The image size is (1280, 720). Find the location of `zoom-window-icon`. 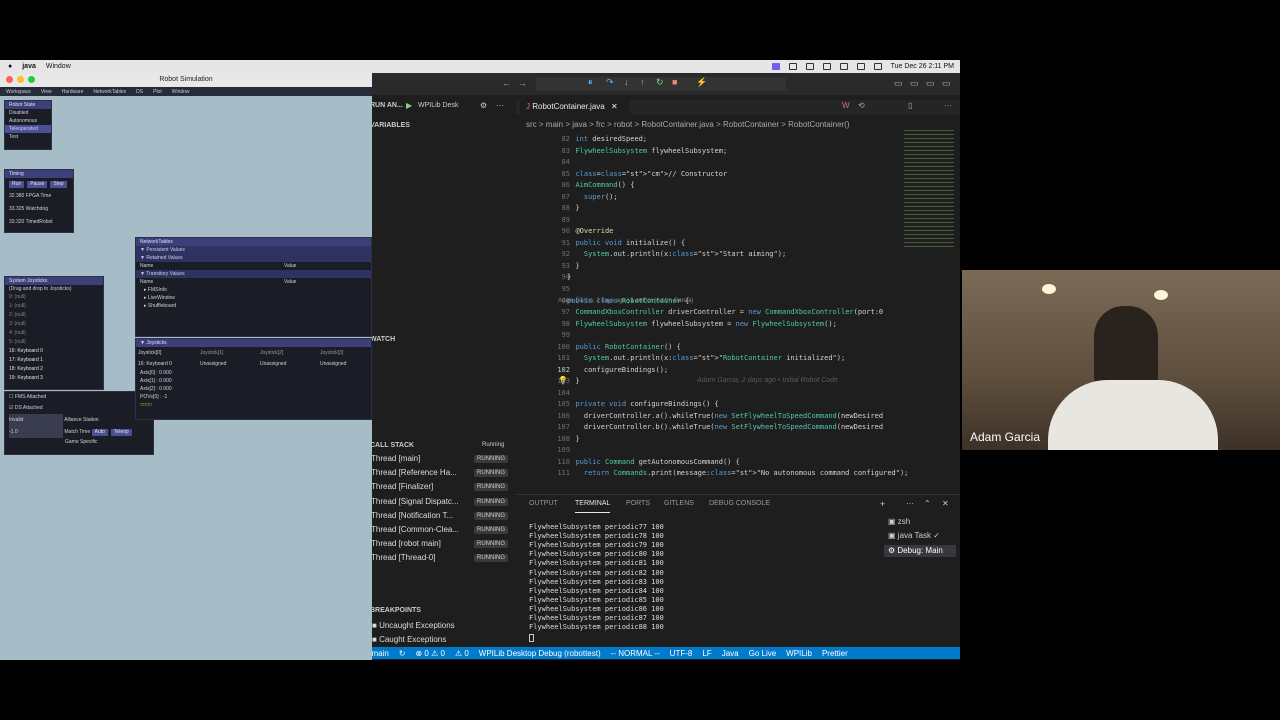

zoom-window-icon is located at coordinates (31, 79).